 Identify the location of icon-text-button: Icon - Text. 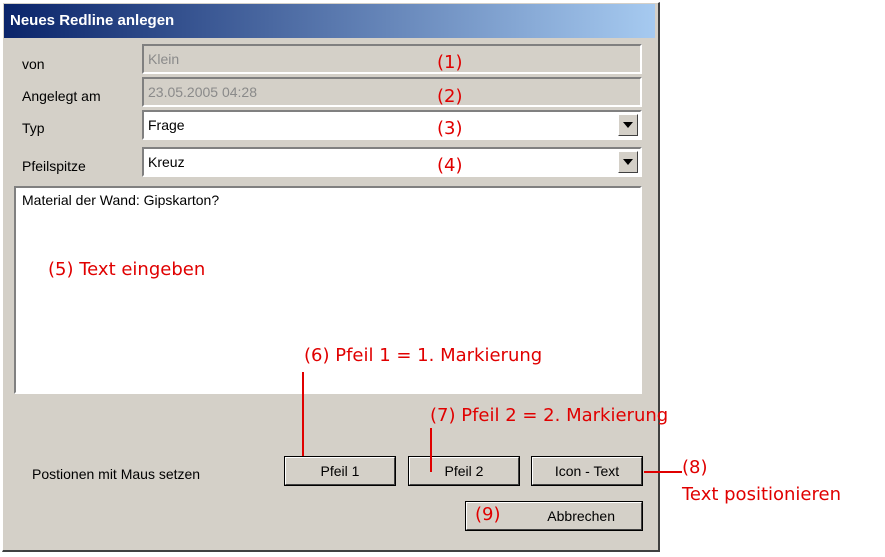
(587, 471).